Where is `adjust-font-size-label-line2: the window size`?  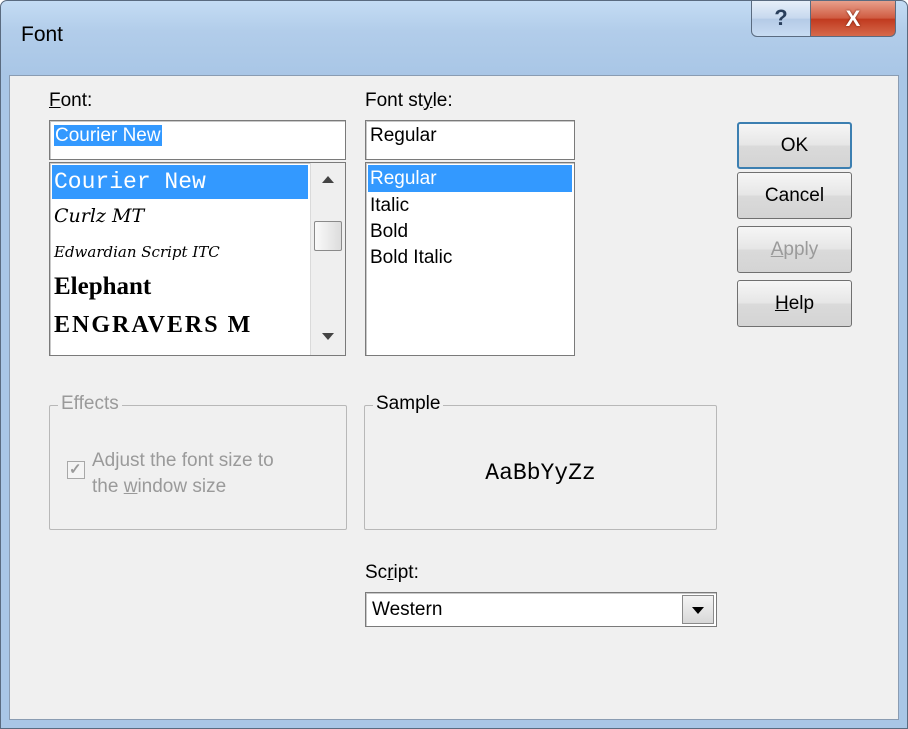
adjust-font-size-label-line2: the window size is located at coordinates (159, 486).